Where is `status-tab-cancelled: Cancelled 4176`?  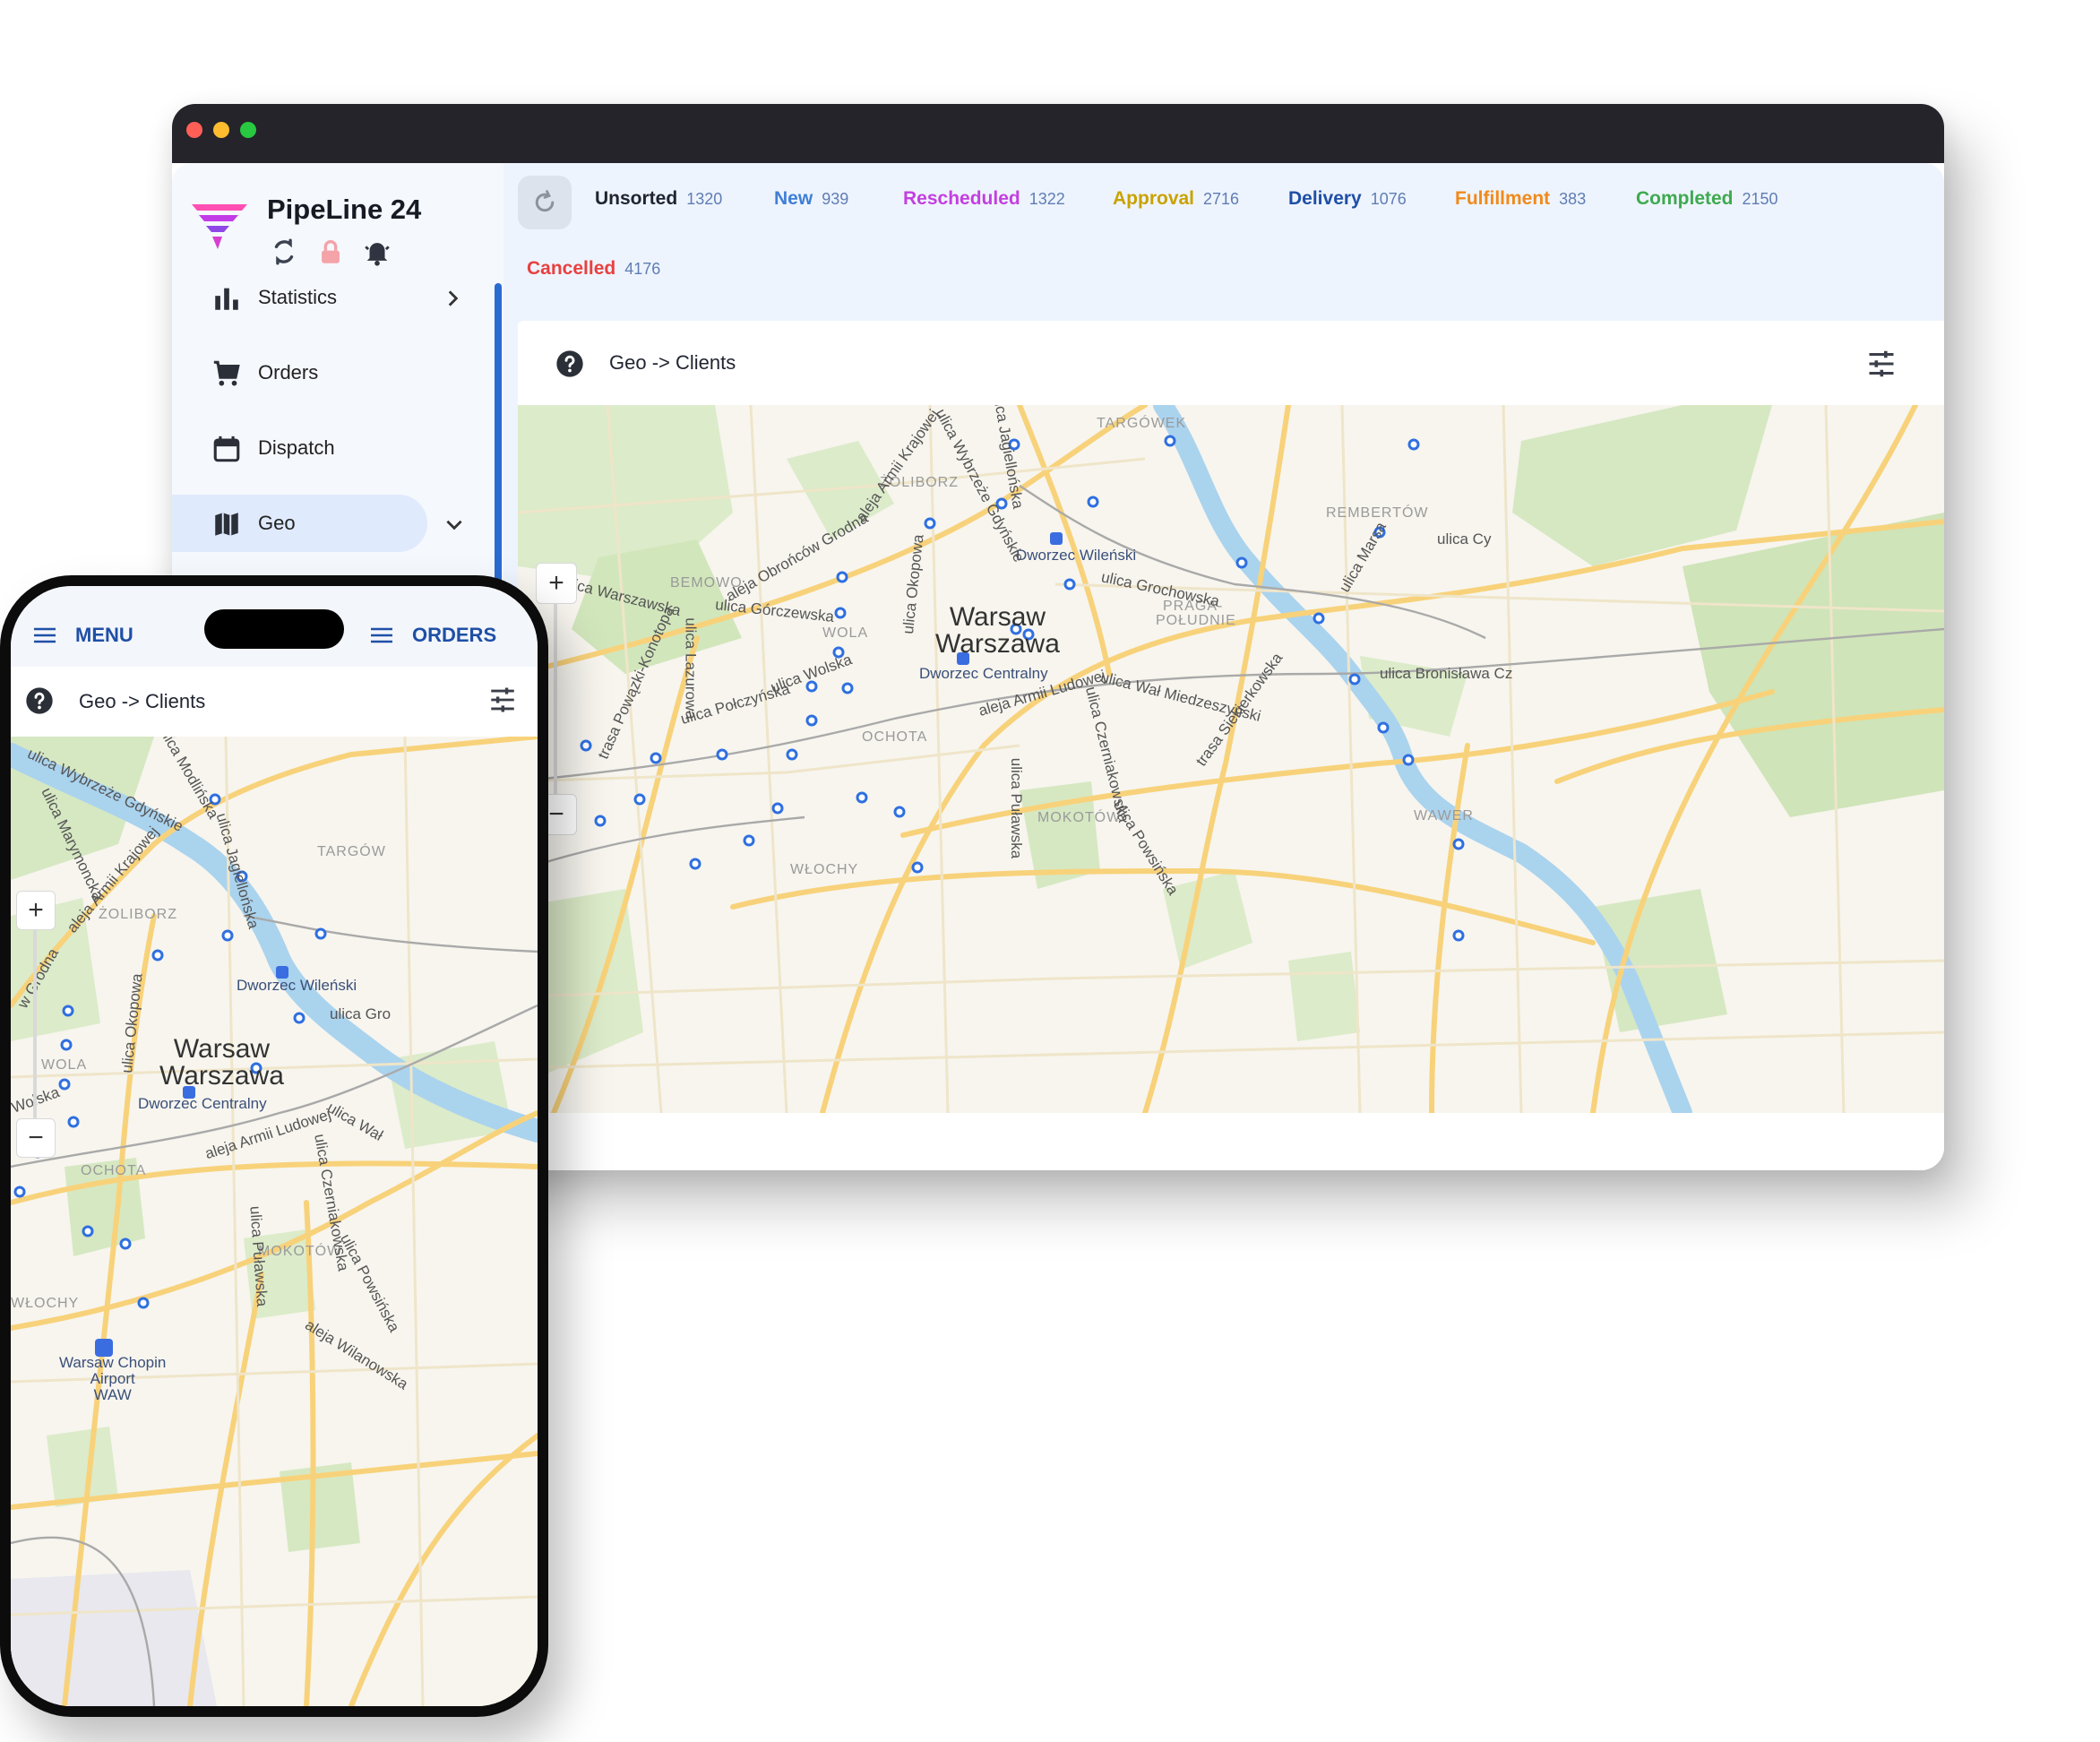 status-tab-cancelled: Cancelled 4176 is located at coordinates (593, 269).